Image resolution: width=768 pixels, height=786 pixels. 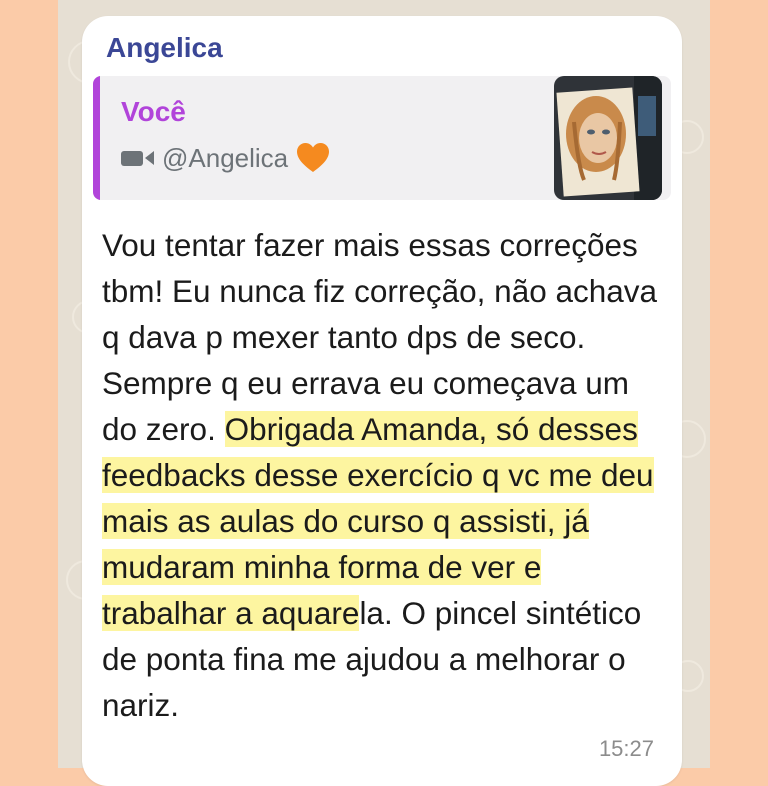 What do you see at coordinates (153, 111) in the screenshot?
I see `reply-author: Você` at bounding box center [153, 111].